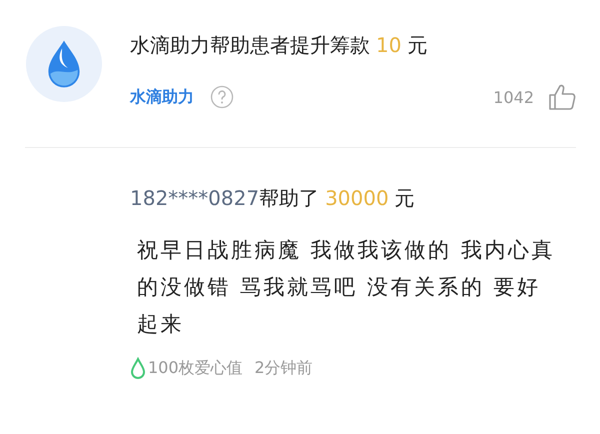 The width and height of the screenshot is (600, 434). Describe the element at coordinates (222, 97) in the screenshot. I see `help-icon` at that location.